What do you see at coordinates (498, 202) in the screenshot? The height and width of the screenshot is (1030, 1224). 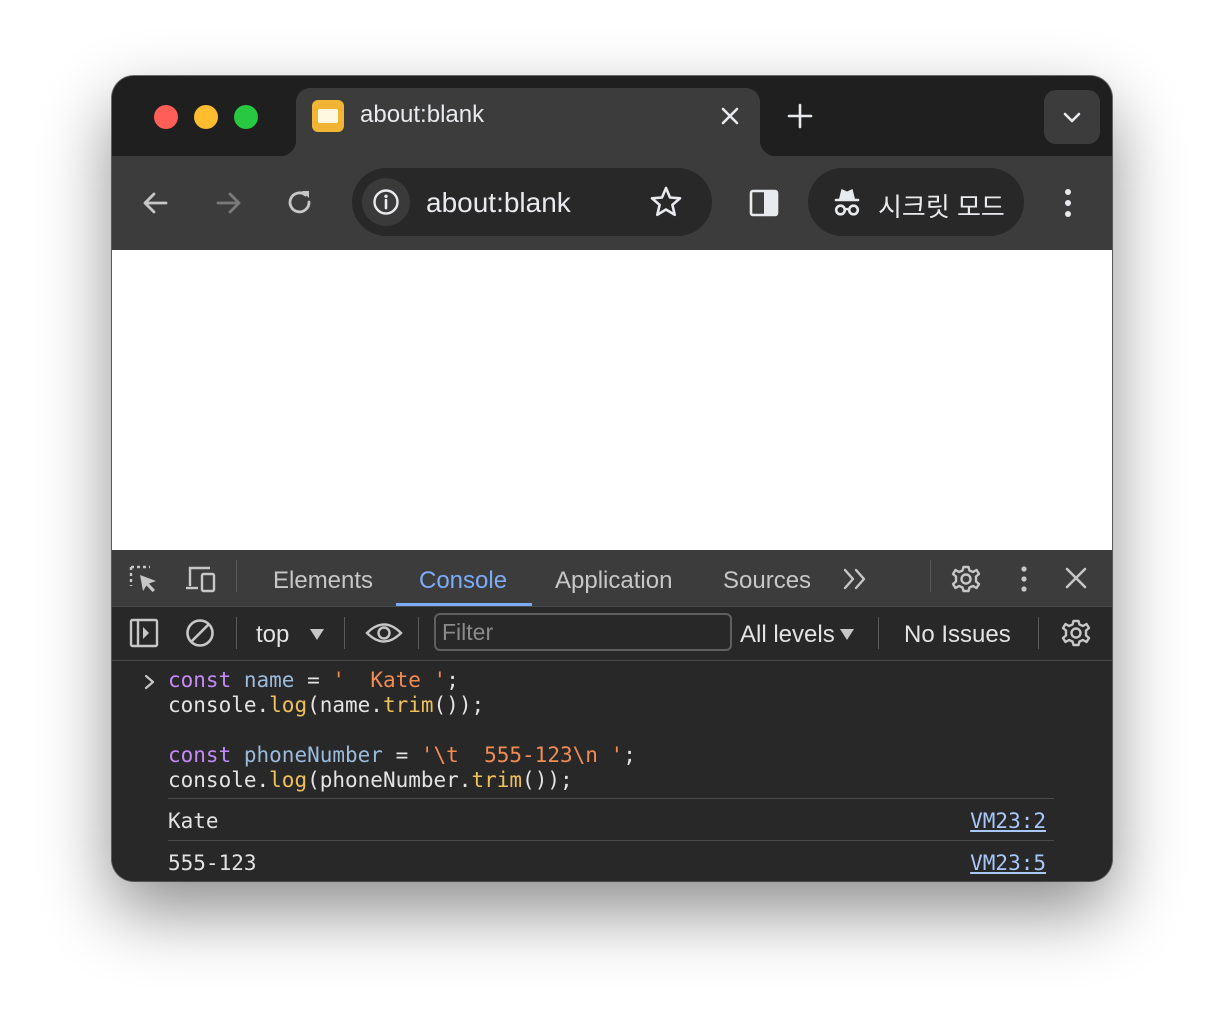 I see `address-text: about:blank` at bounding box center [498, 202].